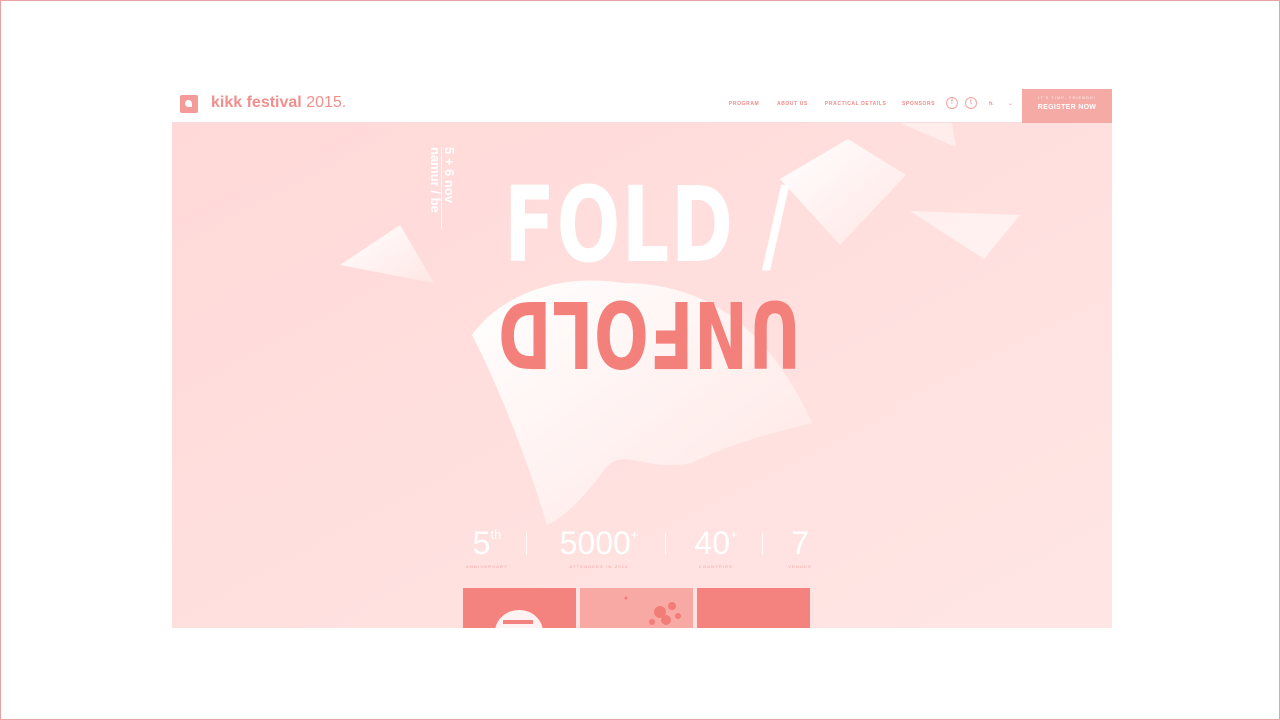  I want to click on nav-practical-details: PRACTICAL DETAILS, so click(855, 104).